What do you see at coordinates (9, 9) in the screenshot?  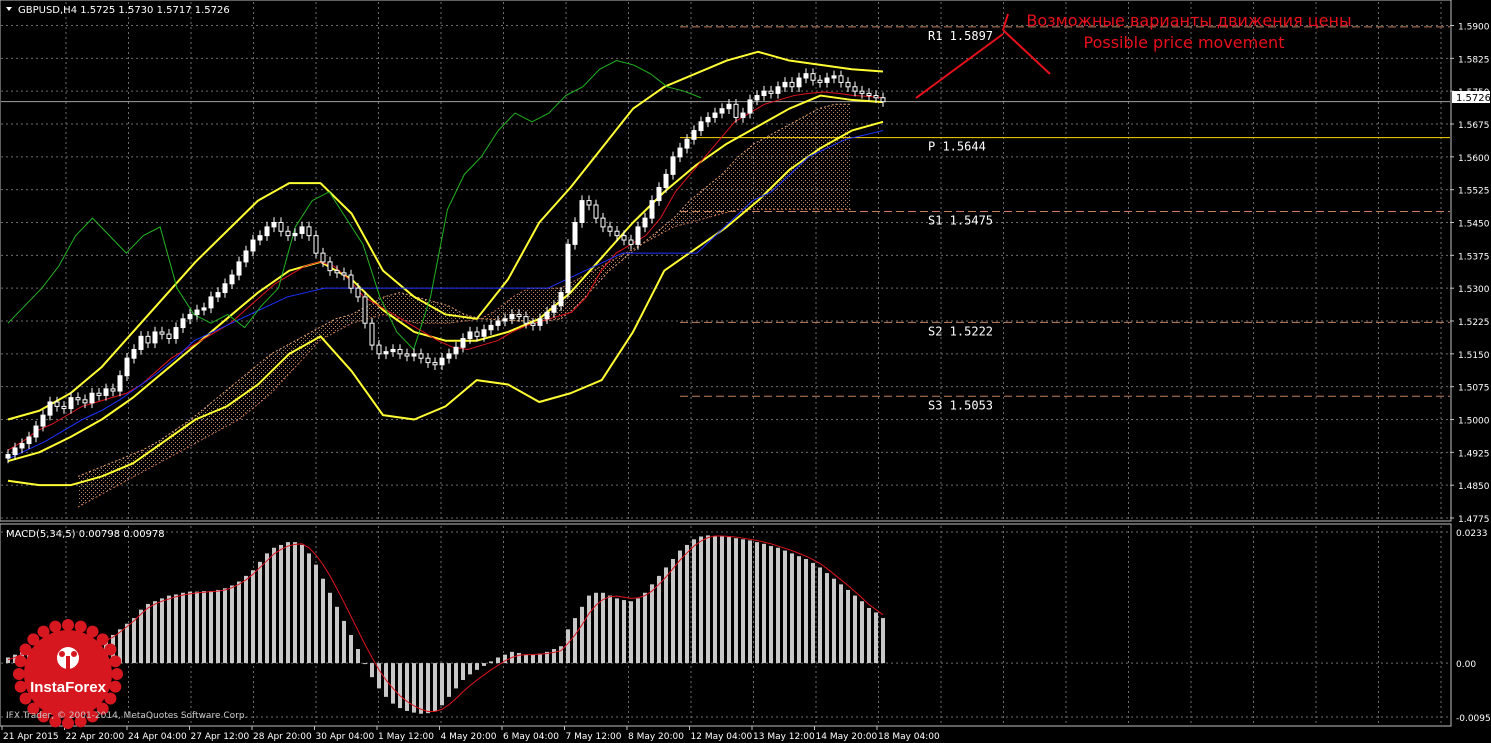 I see `dropdown-arrow-icon` at bounding box center [9, 9].